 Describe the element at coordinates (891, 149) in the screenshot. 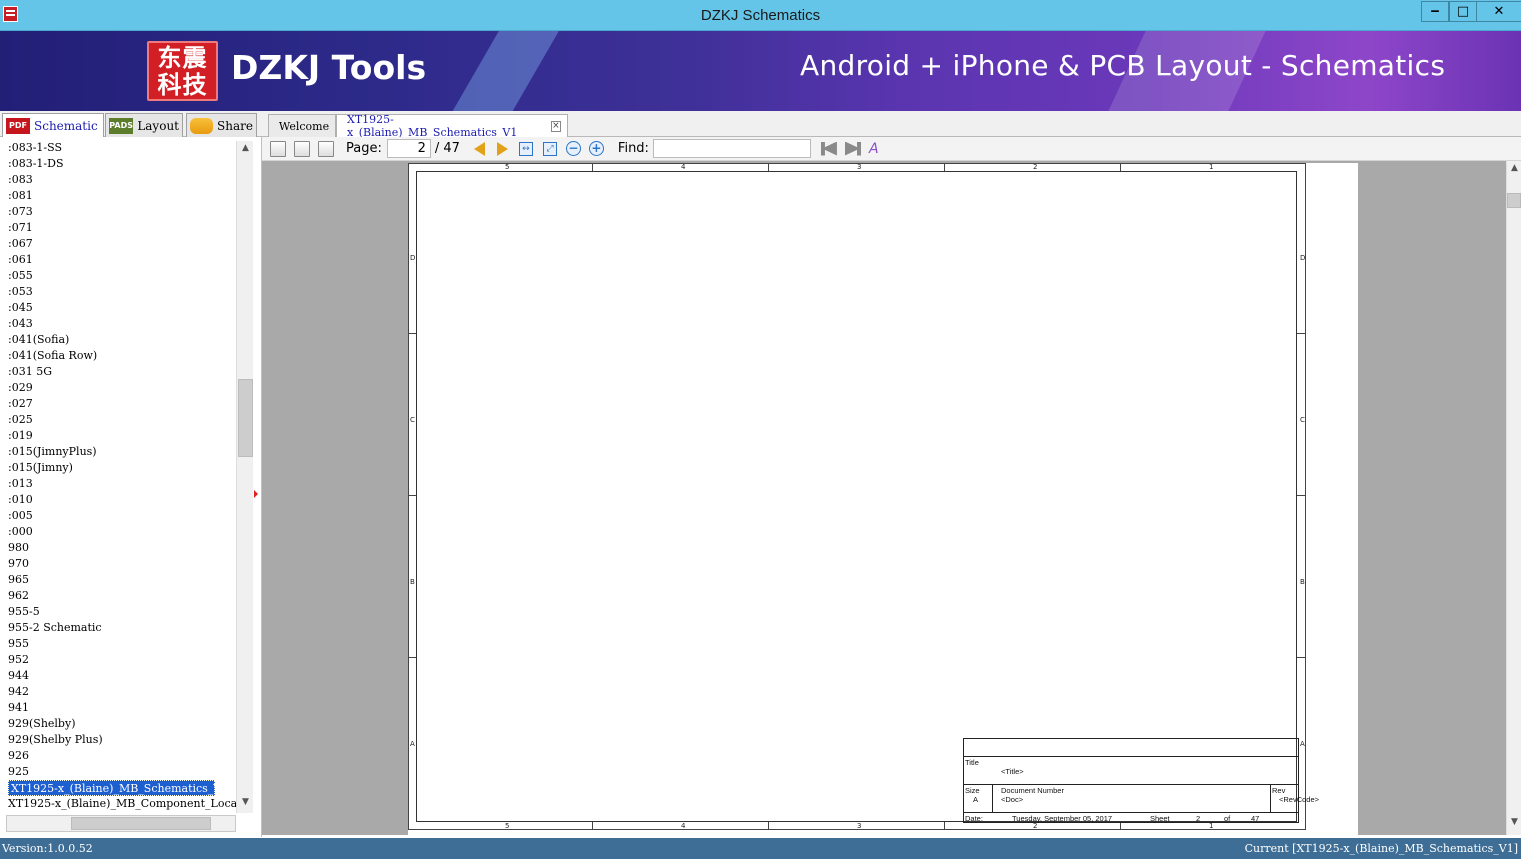

I see `viewer-toolbar: Page: / 47 ↔ ⤢ − + Find: A` at that location.